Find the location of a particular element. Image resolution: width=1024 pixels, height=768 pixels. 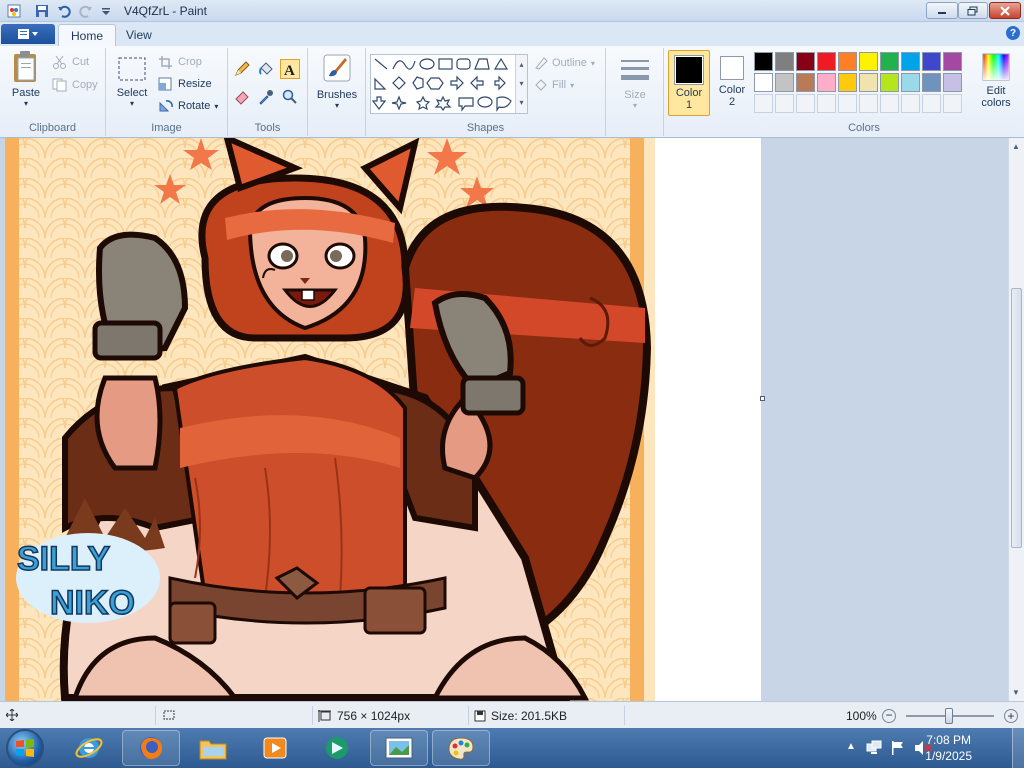

tray-expand-icon: ▲ is located at coordinates (851, 746).